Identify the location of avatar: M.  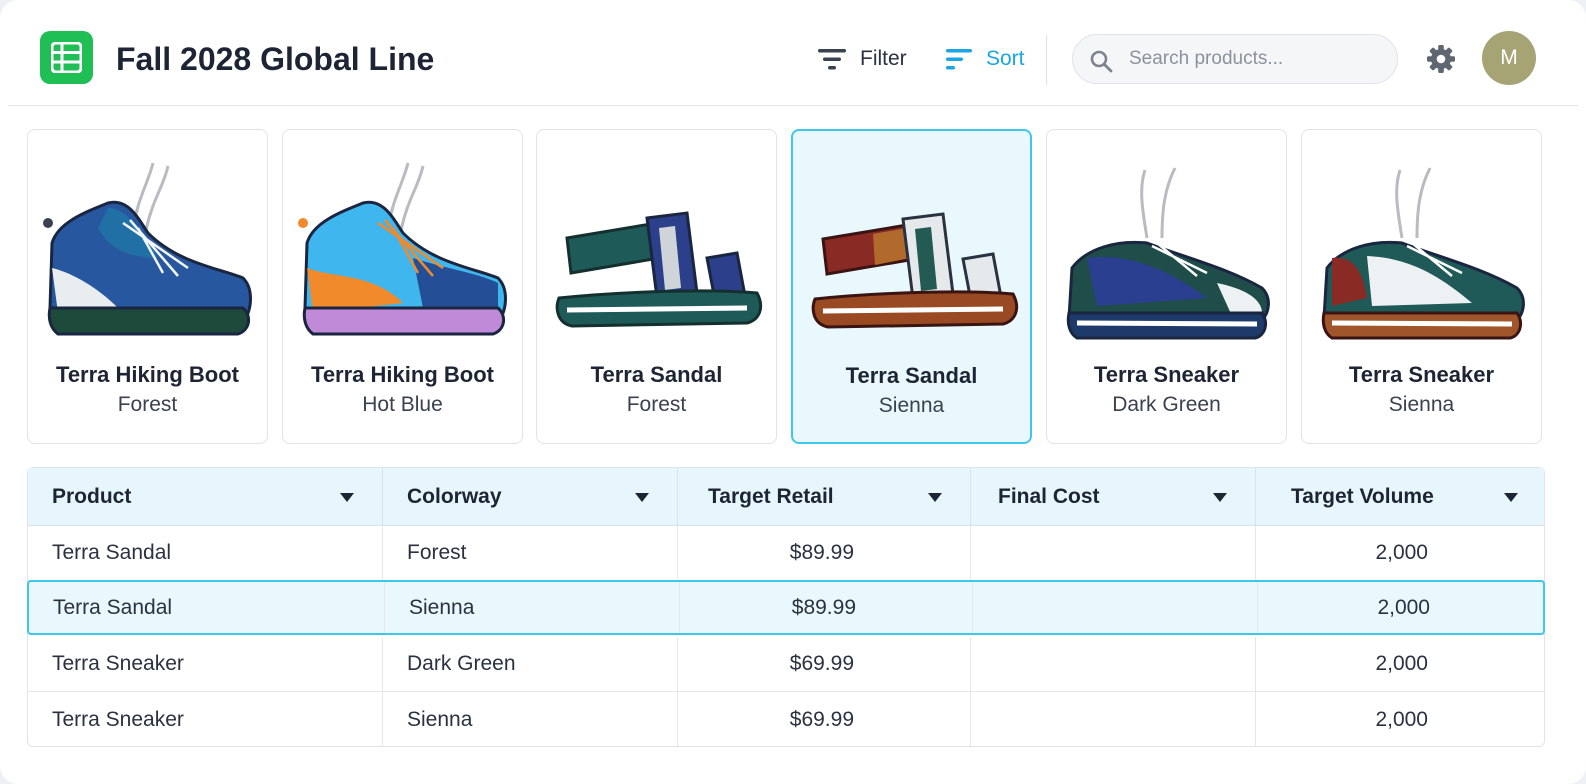
(1509, 58).